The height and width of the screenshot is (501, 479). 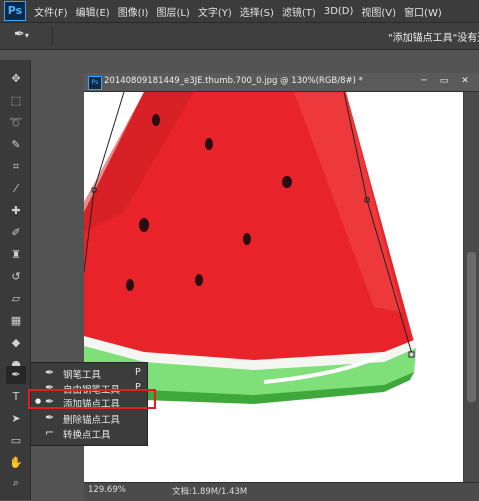 I want to click on menu-filter: 滤镜(T), so click(x=299, y=11).